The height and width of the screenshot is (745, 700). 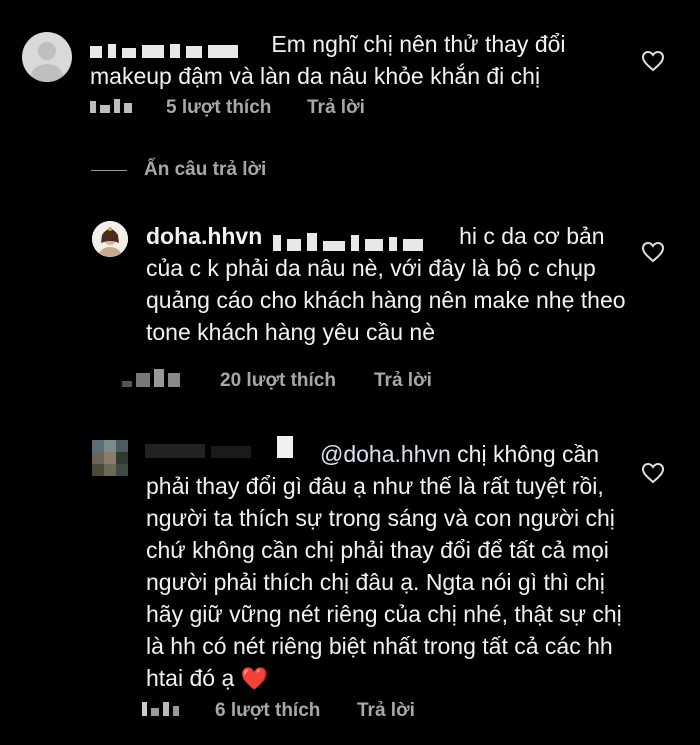 I want to click on hide-replies-line, so click(x=109, y=170).